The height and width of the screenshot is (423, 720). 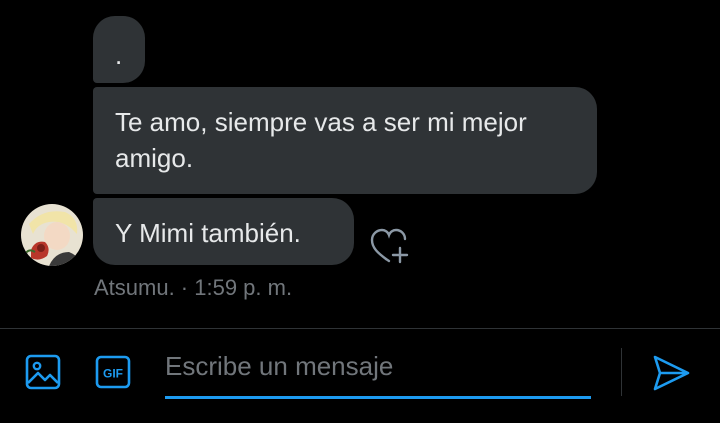 I want to click on image-icon, so click(x=43, y=372).